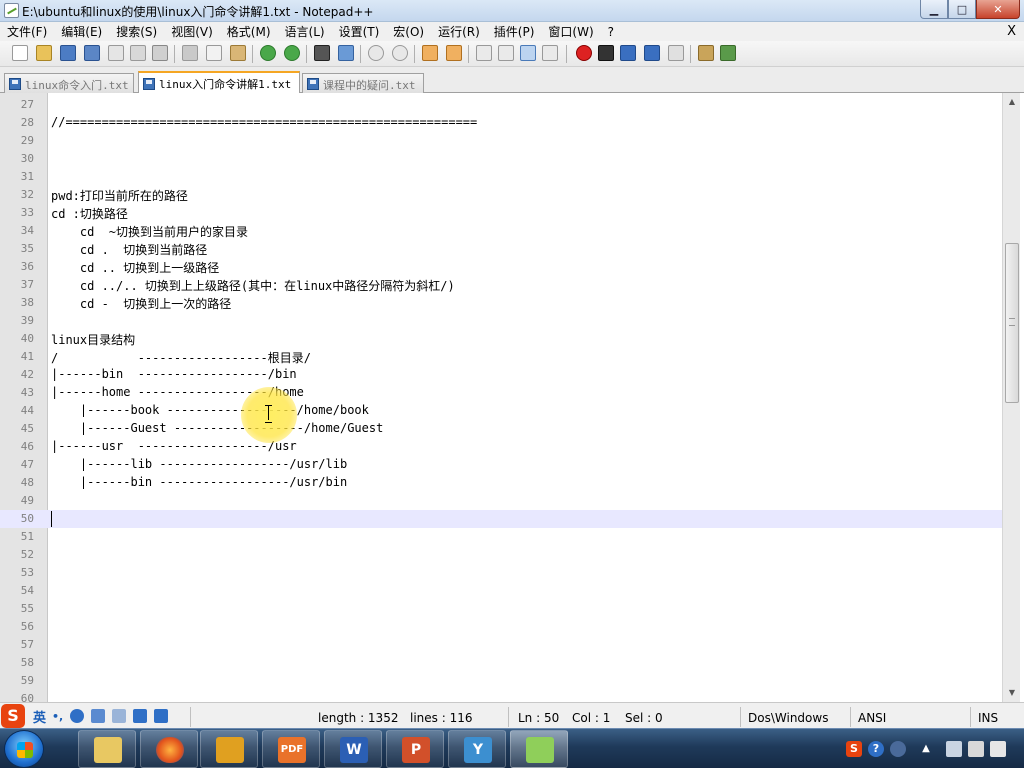 Image resolution: width=1024 pixels, height=768 pixels. What do you see at coordinates (192, 31) in the screenshot?
I see `menu-view: 视图(V)` at bounding box center [192, 31].